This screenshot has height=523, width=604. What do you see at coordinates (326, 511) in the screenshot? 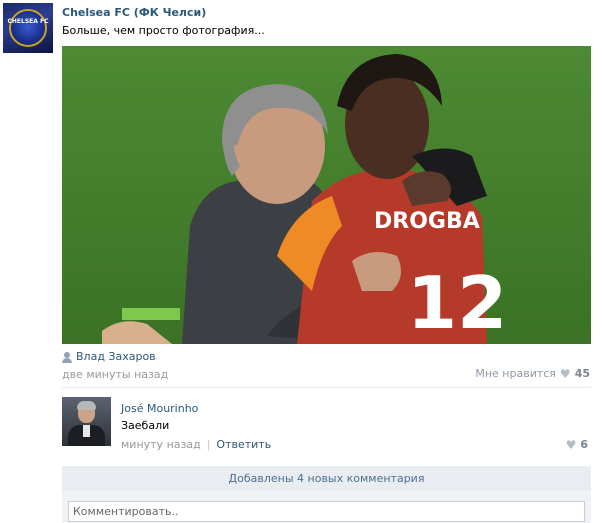
I see `comment-input` at bounding box center [326, 511].